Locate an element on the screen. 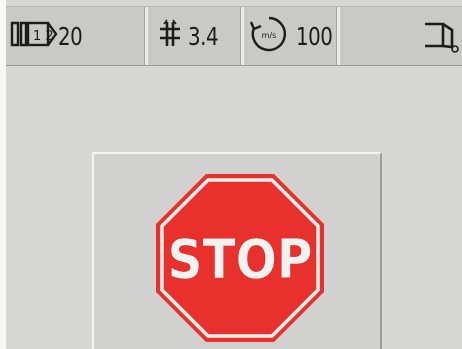  double-step-icon: 1 2 is located at coordinates (34, 36).